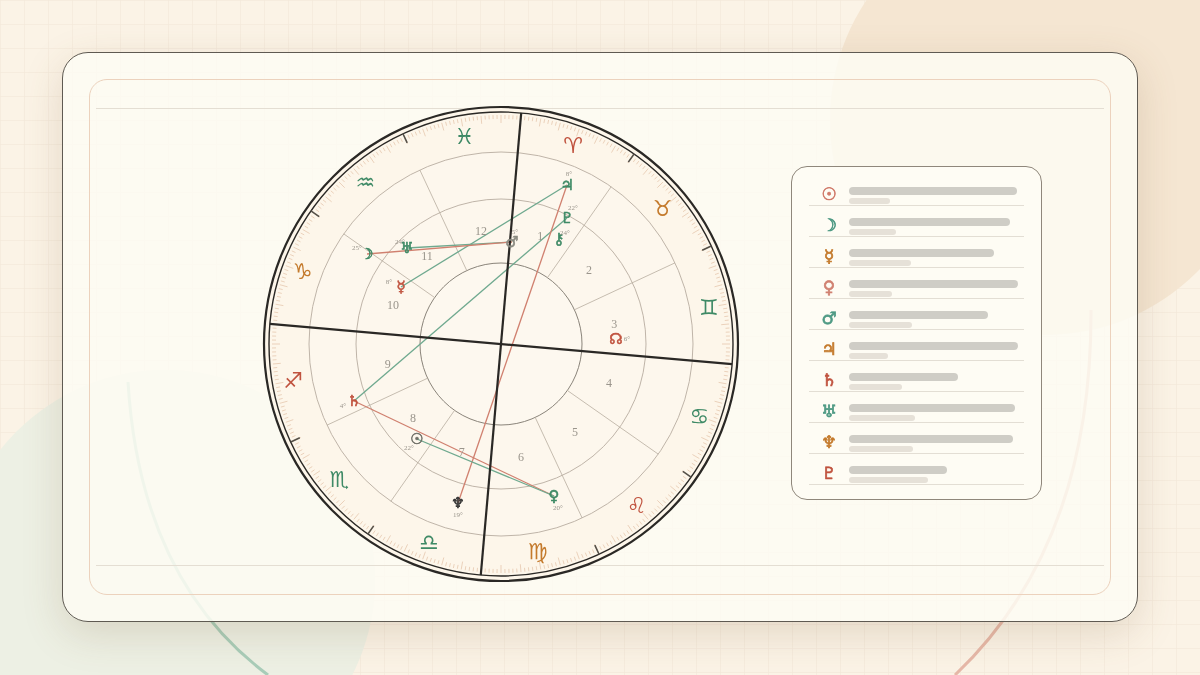  What do you see at coordinates (293, 381) in the screenshot?
I see `zodiac-sign: ♐` at bounding box center [293, 381].